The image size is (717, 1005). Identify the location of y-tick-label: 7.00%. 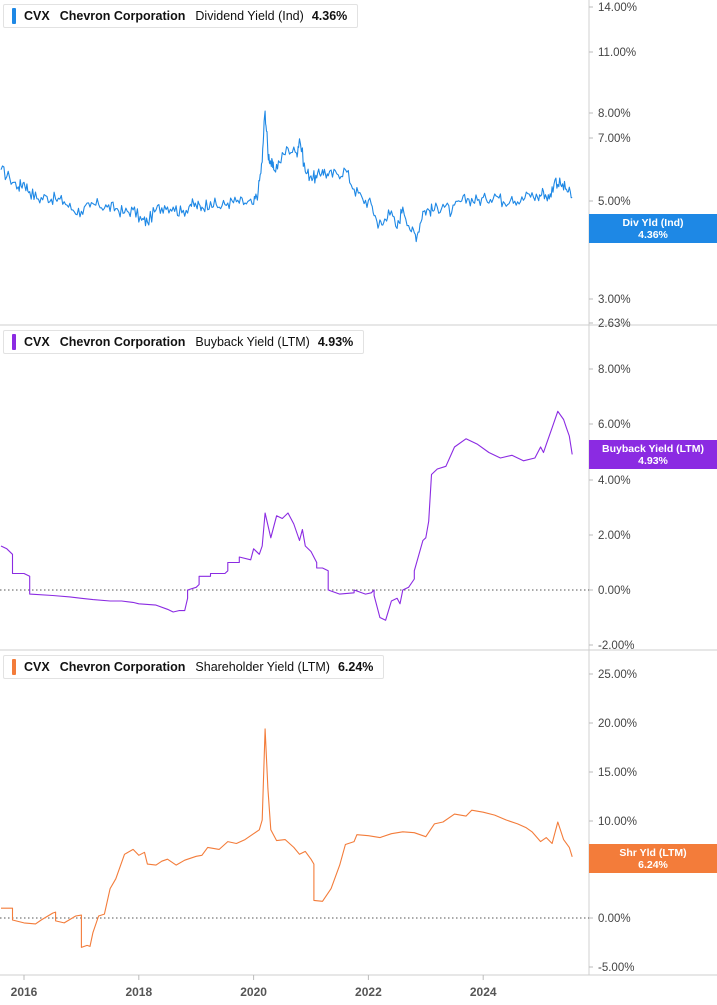
(614, 139).